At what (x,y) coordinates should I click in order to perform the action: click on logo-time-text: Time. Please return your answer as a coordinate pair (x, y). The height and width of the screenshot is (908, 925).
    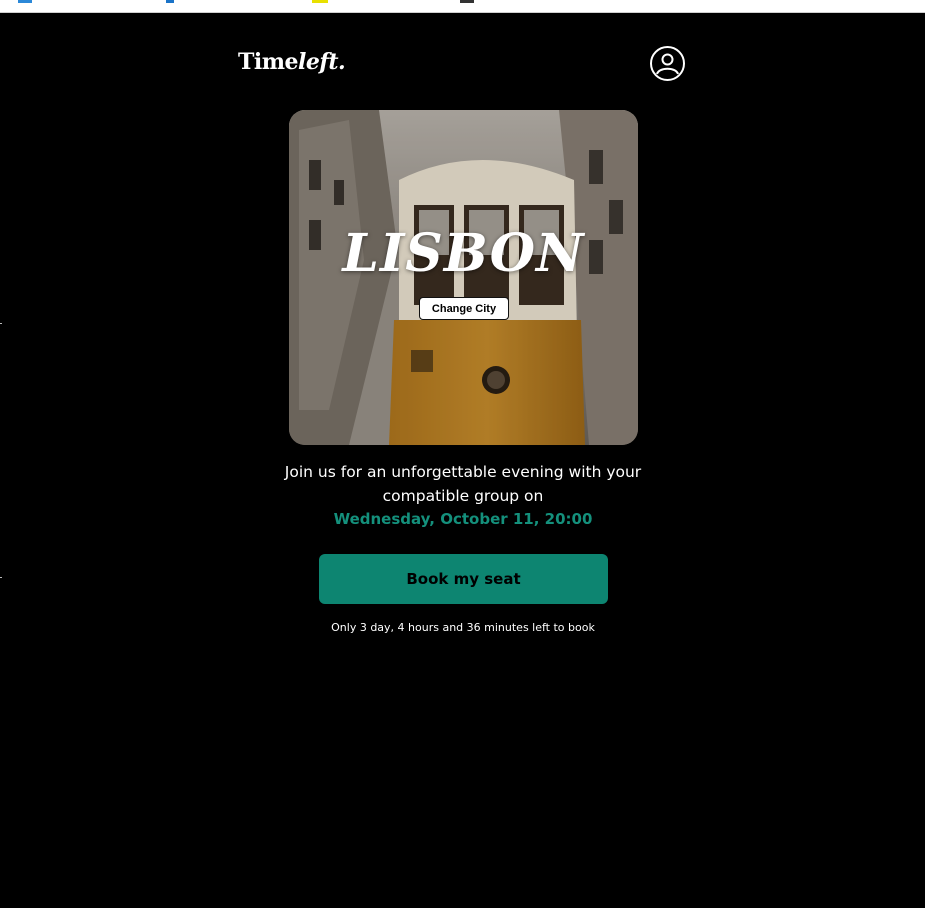
    Looking at the image, I should click on (268, 62).